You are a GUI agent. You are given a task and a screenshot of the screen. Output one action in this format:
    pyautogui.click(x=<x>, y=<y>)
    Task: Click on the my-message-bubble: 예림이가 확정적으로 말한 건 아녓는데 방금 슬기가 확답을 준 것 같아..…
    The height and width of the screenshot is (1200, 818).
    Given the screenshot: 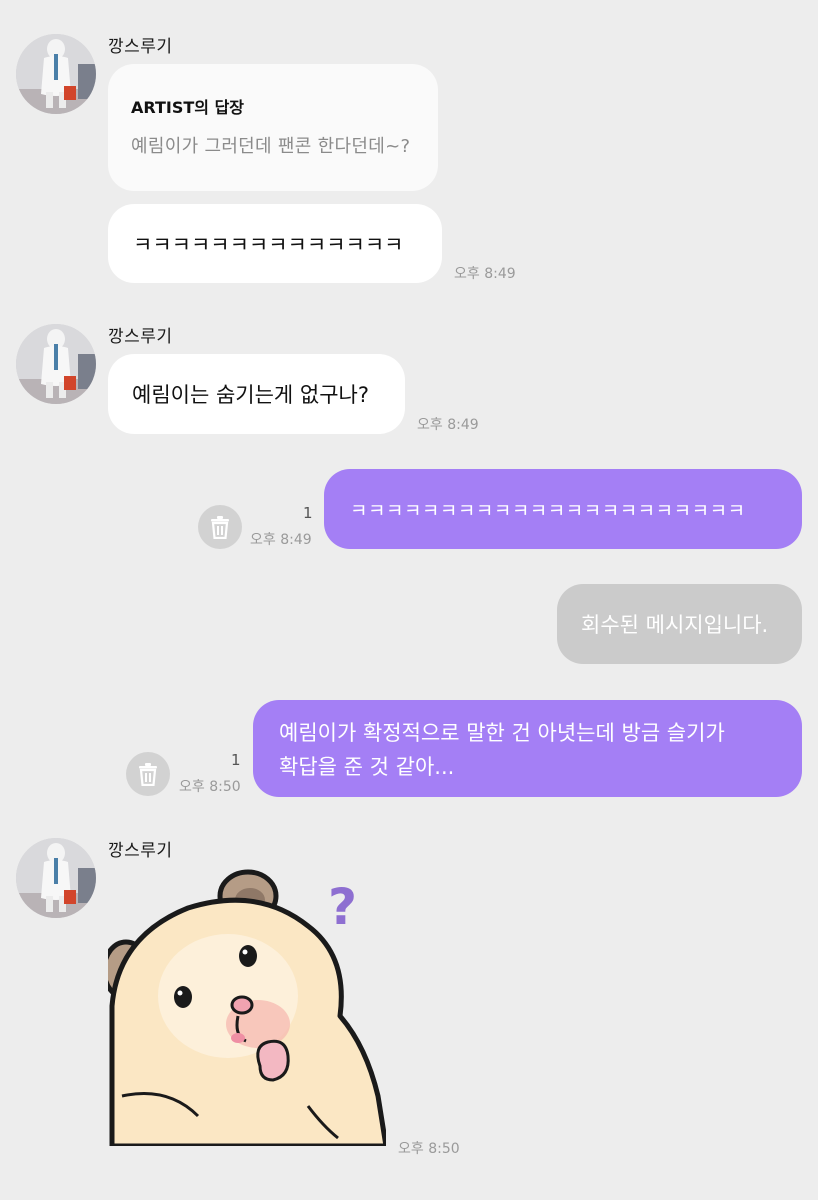 What is the action you would take?
    pyautogui.click(x=527, y=748)
    